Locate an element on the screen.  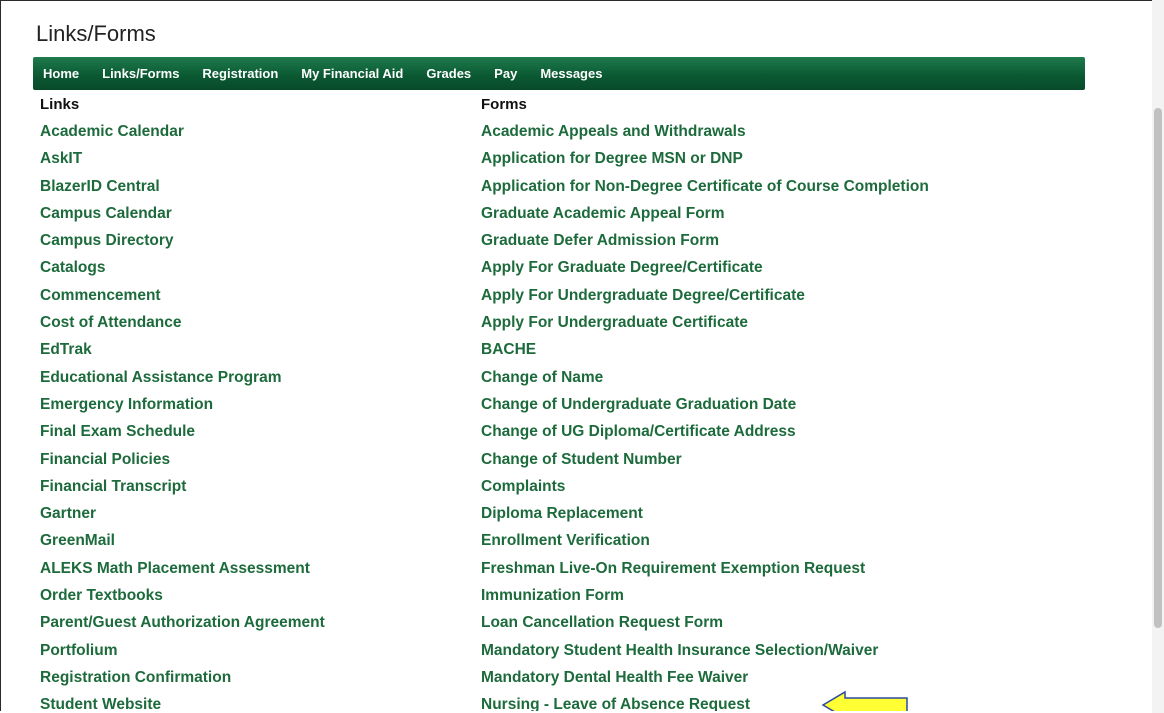
link-student-website: Student Website is located at coordinates (182, 703).